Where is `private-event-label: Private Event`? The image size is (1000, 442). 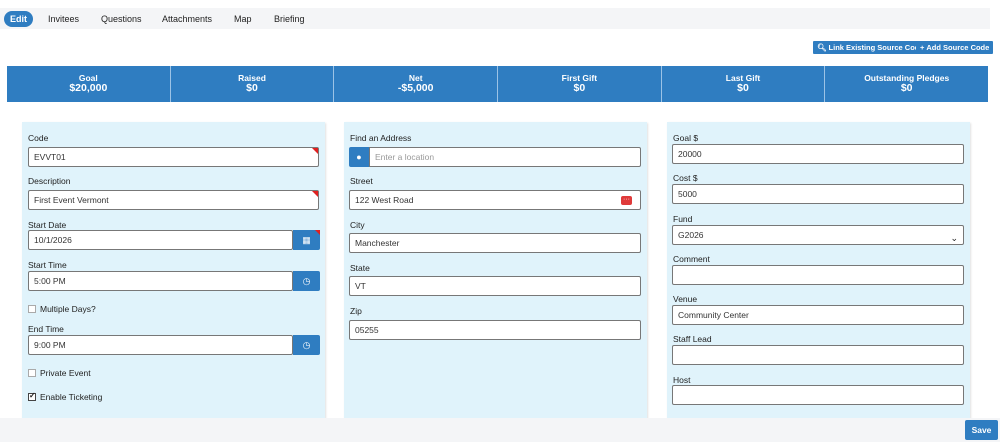 private-event-label: Private Event is located at coordinates (65, 373).